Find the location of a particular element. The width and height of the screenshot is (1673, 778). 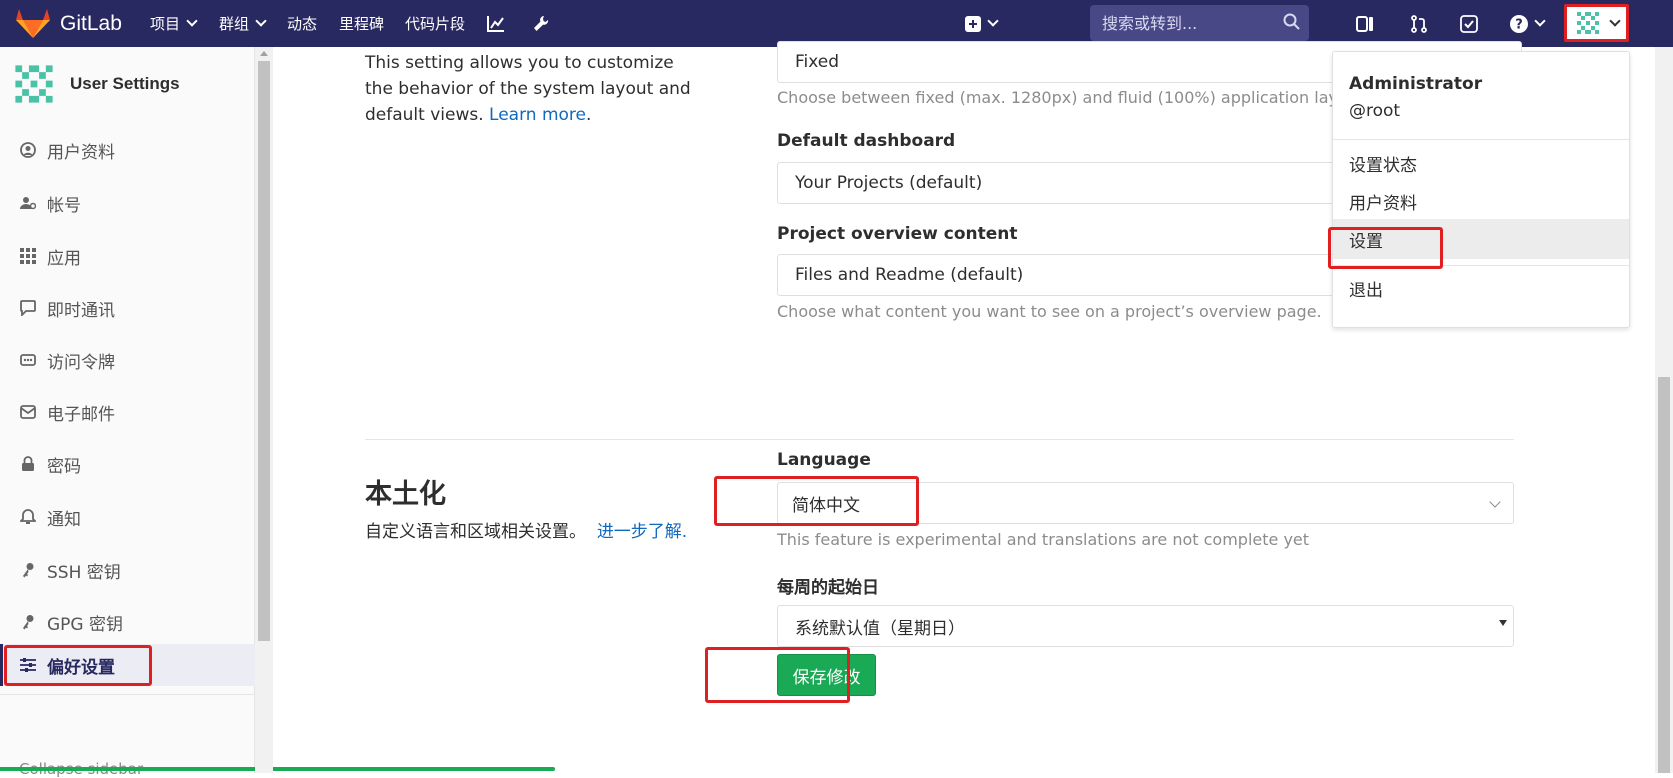

first-day-label: 每周的起始日 is located at coordinates (828, 588).